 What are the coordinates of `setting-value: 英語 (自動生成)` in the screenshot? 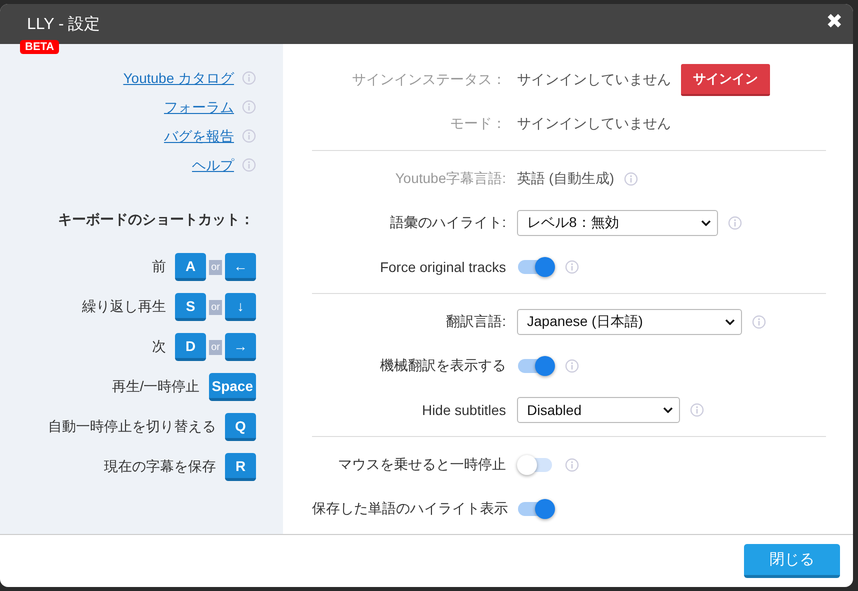 It's located at (565, 179).